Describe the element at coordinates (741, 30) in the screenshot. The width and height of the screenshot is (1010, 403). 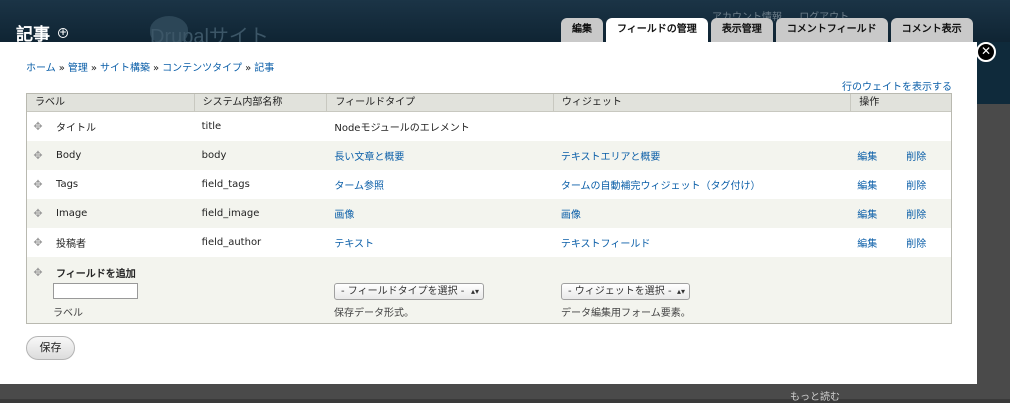
I see `tab-manage-display: 表示管理` at that location.